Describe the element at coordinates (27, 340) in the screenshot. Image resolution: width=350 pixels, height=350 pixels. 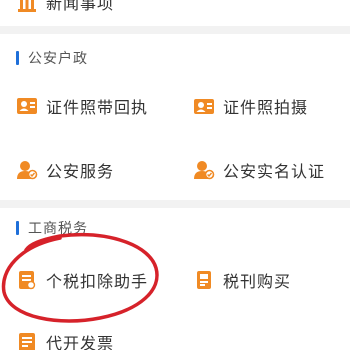
I see `invoice-icon` at that location.